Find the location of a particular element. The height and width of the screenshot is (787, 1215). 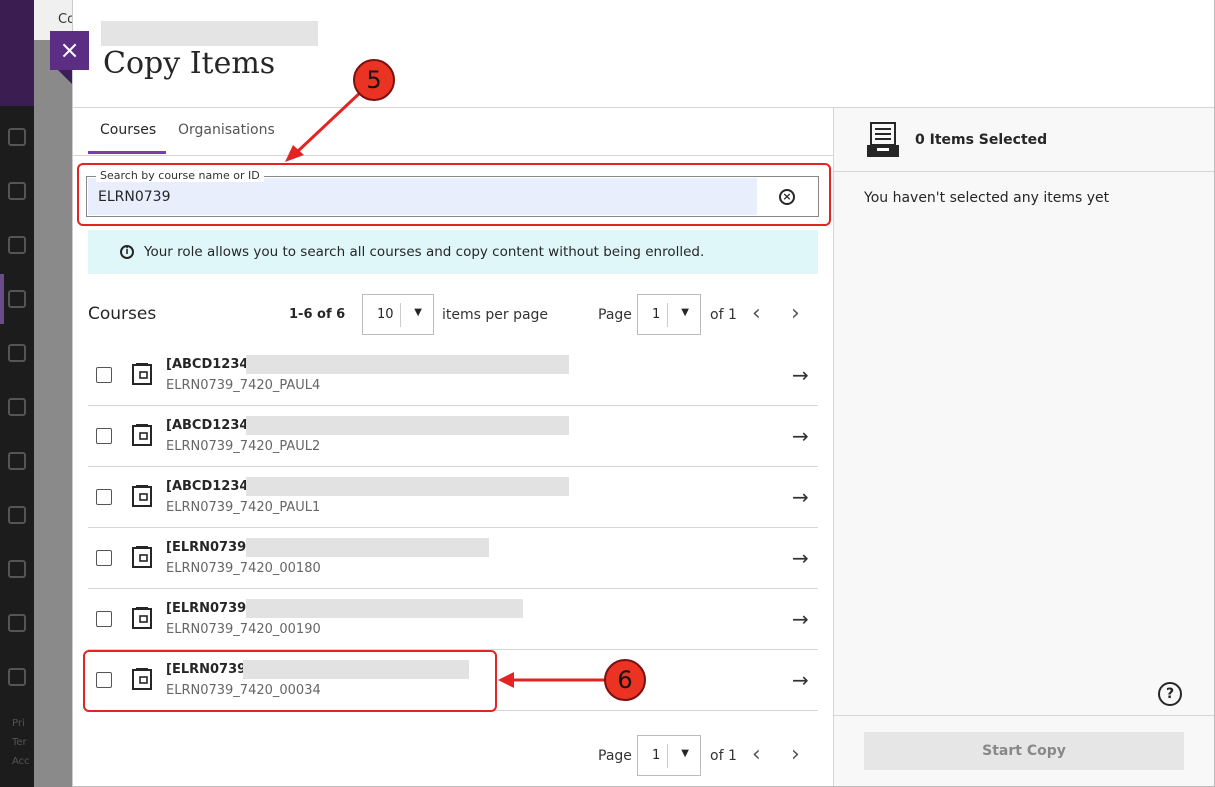

page-title: Copy Items is located at coordinates (189, 63).